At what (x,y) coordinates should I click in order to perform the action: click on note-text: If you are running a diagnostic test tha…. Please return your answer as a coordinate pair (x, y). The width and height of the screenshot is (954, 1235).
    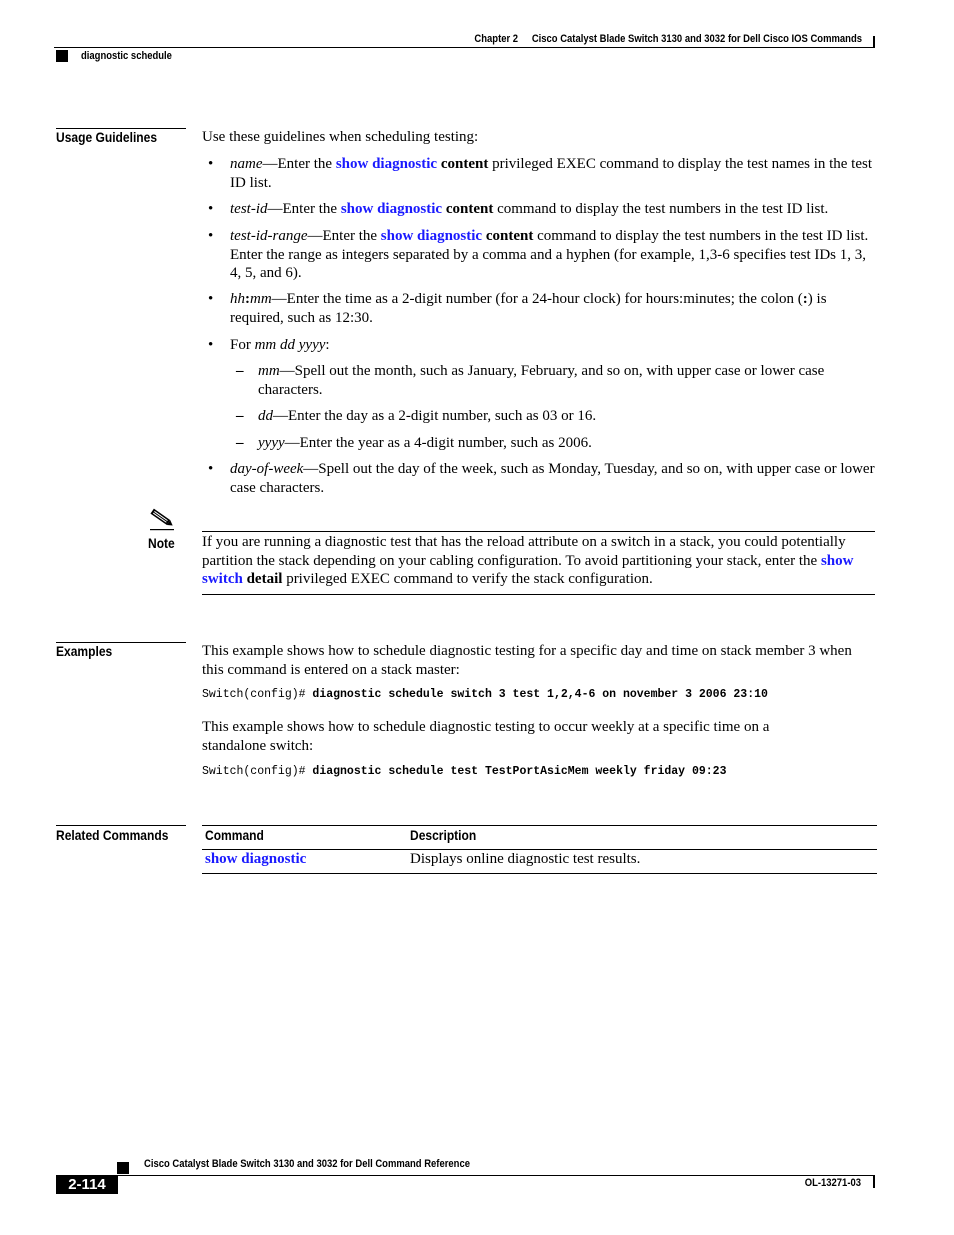
    Looking at the image, I should click on (539, 561).